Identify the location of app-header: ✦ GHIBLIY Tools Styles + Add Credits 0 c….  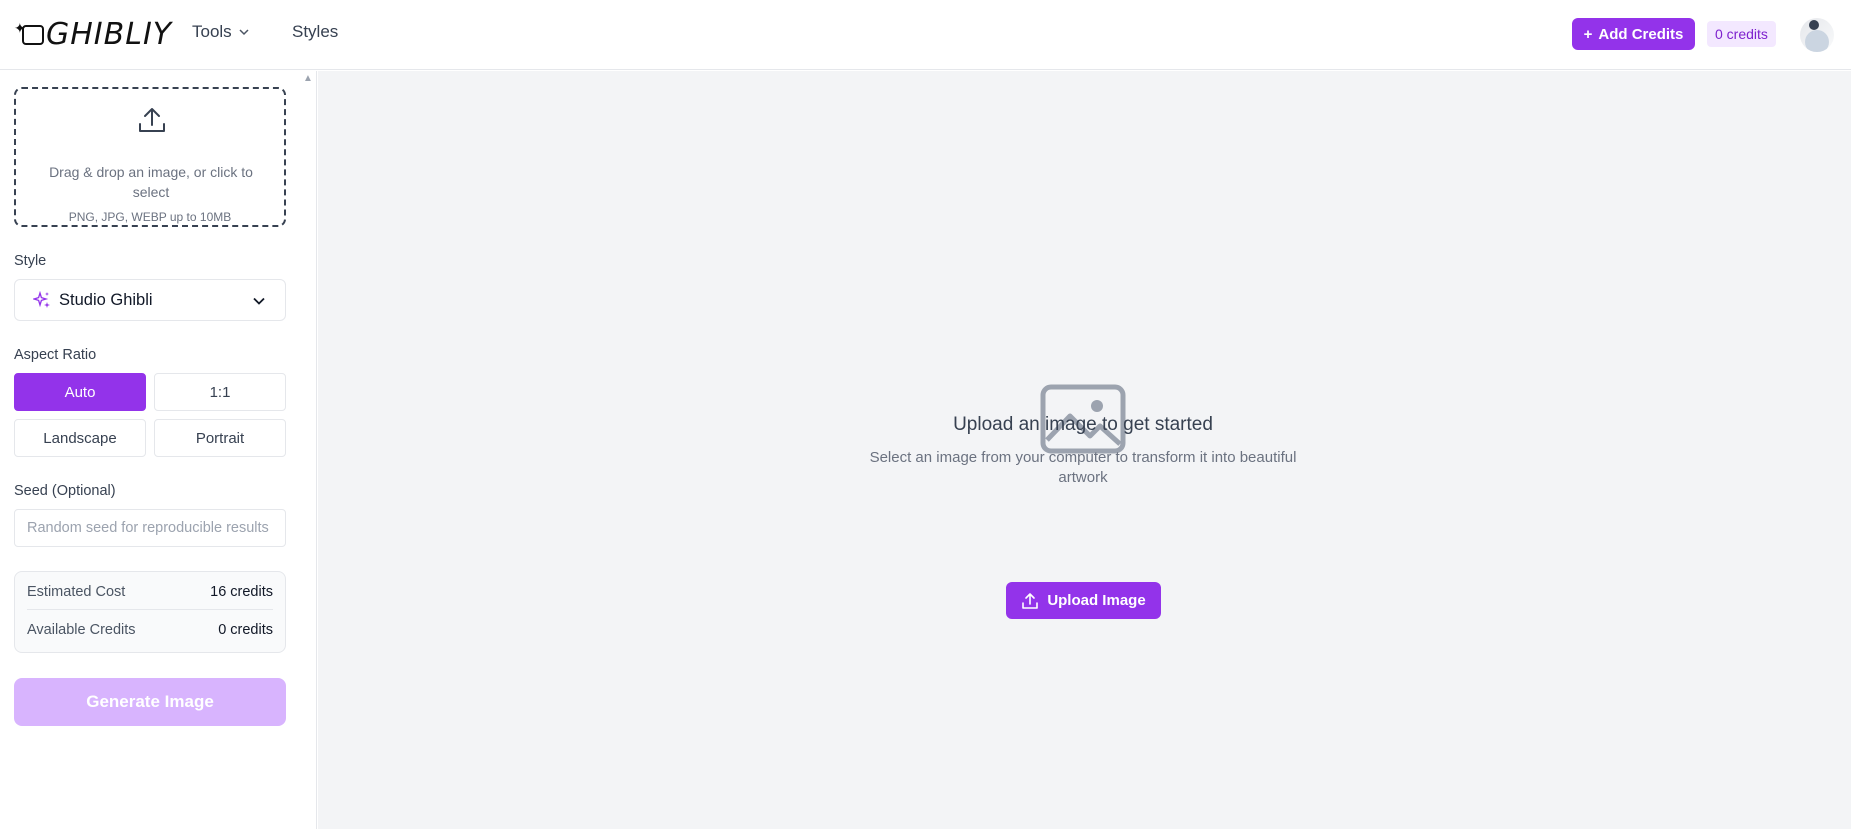
(925, 35).